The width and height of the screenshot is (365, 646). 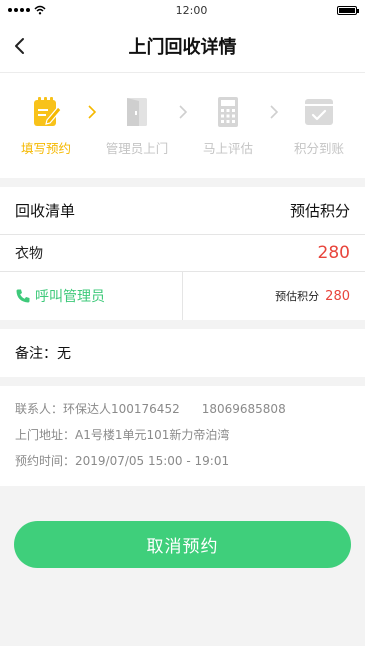 What do you see at coordinates (297, 296) in the screenshot?
I see `estimate-label: 预估积分` at bounding box center [297, 296].